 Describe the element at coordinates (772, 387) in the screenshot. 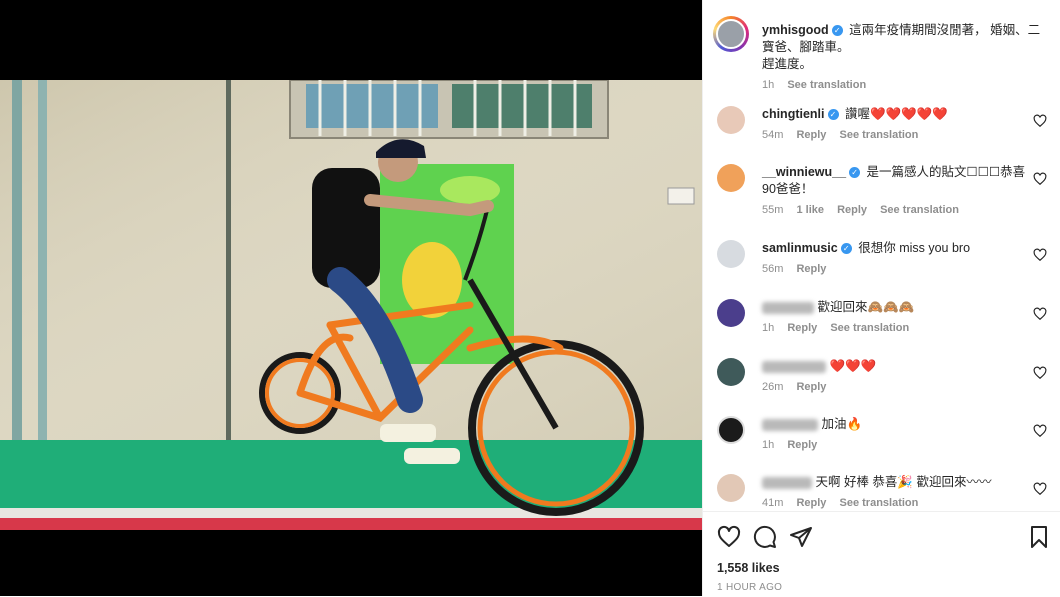

I see `comment-time: 26m` at that location.